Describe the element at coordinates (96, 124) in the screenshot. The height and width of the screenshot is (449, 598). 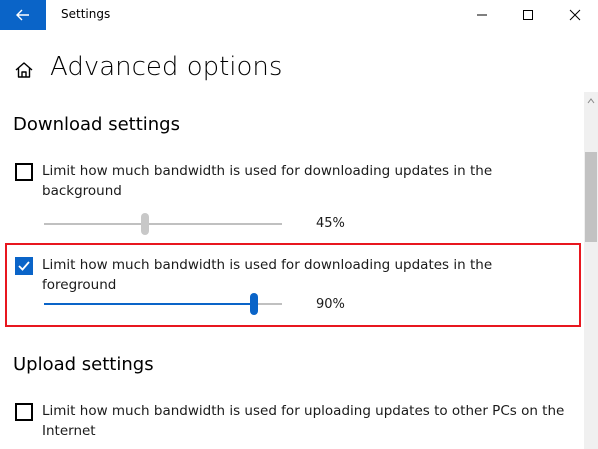
I see `download-settings-heading: Download settings` at that location.